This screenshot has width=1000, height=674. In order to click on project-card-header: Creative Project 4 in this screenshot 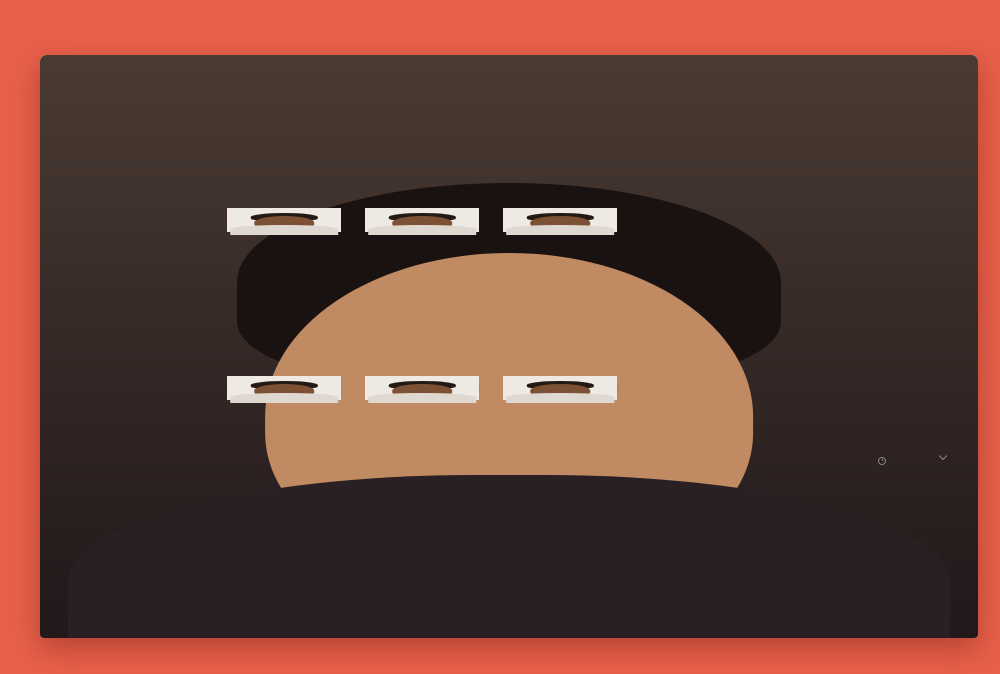, I will do `click(284, 389)`.